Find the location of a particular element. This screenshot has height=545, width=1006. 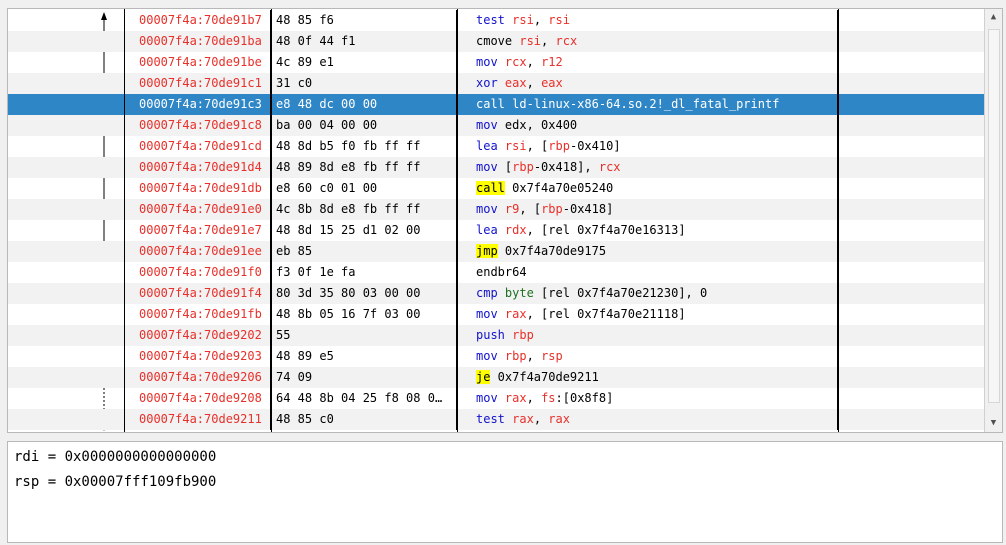

instruction-token: endbr64 is located at coordinates (501, 272).